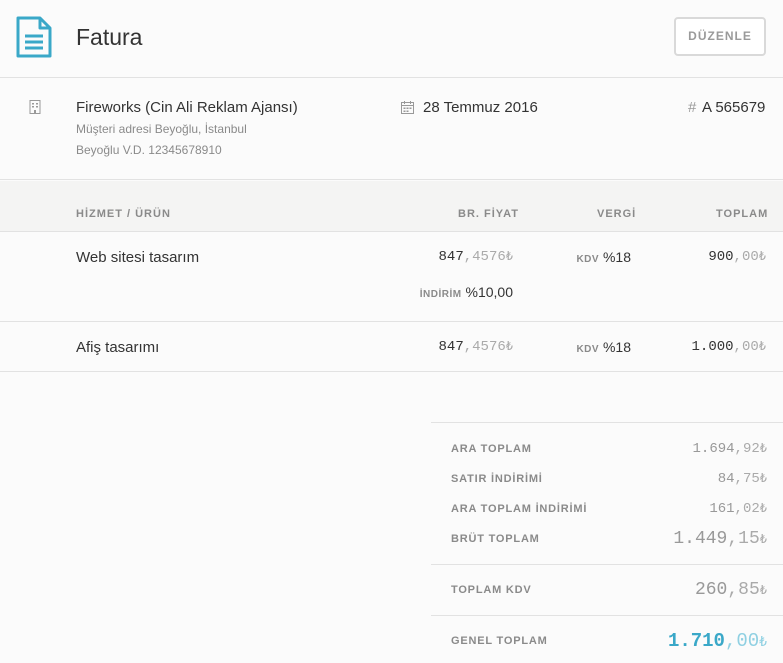 This screenshot has height=663, width=783. I want to click on subtotal-discount-value: 161,02₺, so click(738, 509).